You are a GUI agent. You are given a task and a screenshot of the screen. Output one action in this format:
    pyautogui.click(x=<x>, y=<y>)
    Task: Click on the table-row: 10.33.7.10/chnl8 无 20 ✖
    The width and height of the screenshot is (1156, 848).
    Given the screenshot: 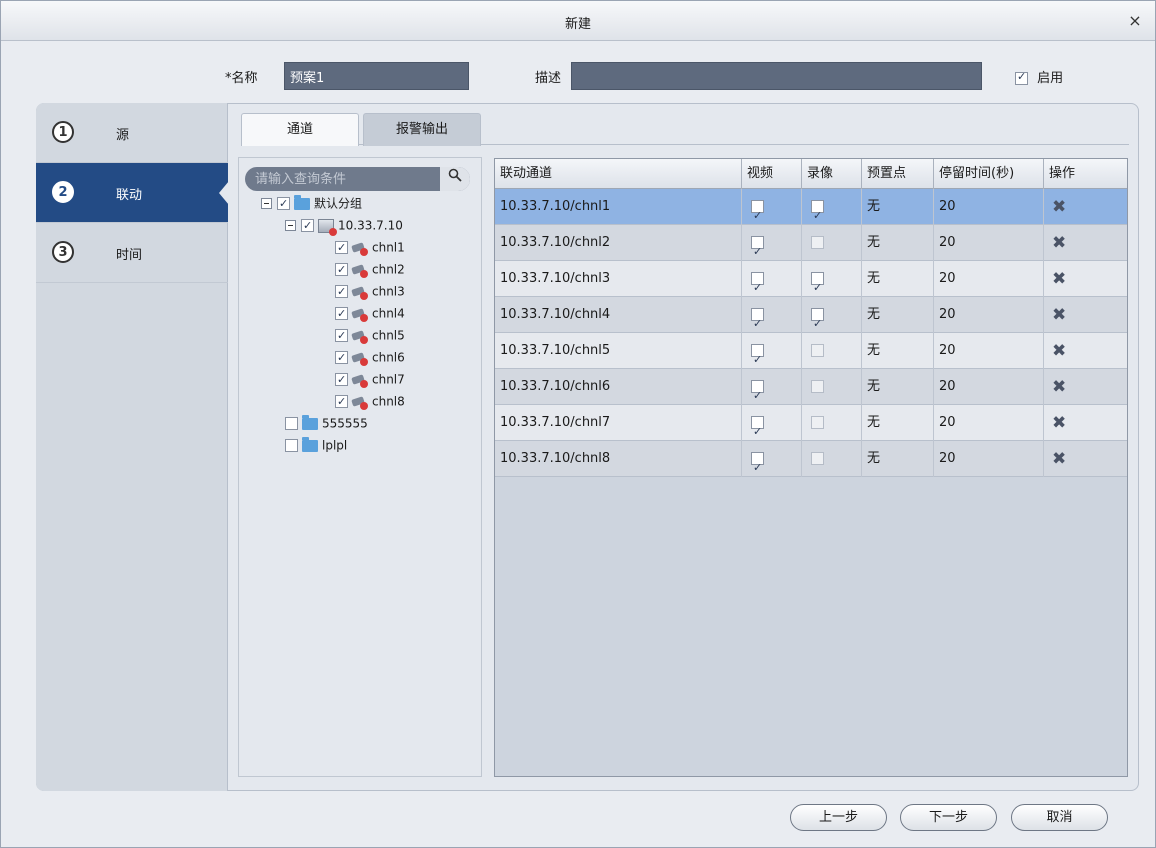 What is the action you would take?
    pyautogui.click(x=811, y=463)
    